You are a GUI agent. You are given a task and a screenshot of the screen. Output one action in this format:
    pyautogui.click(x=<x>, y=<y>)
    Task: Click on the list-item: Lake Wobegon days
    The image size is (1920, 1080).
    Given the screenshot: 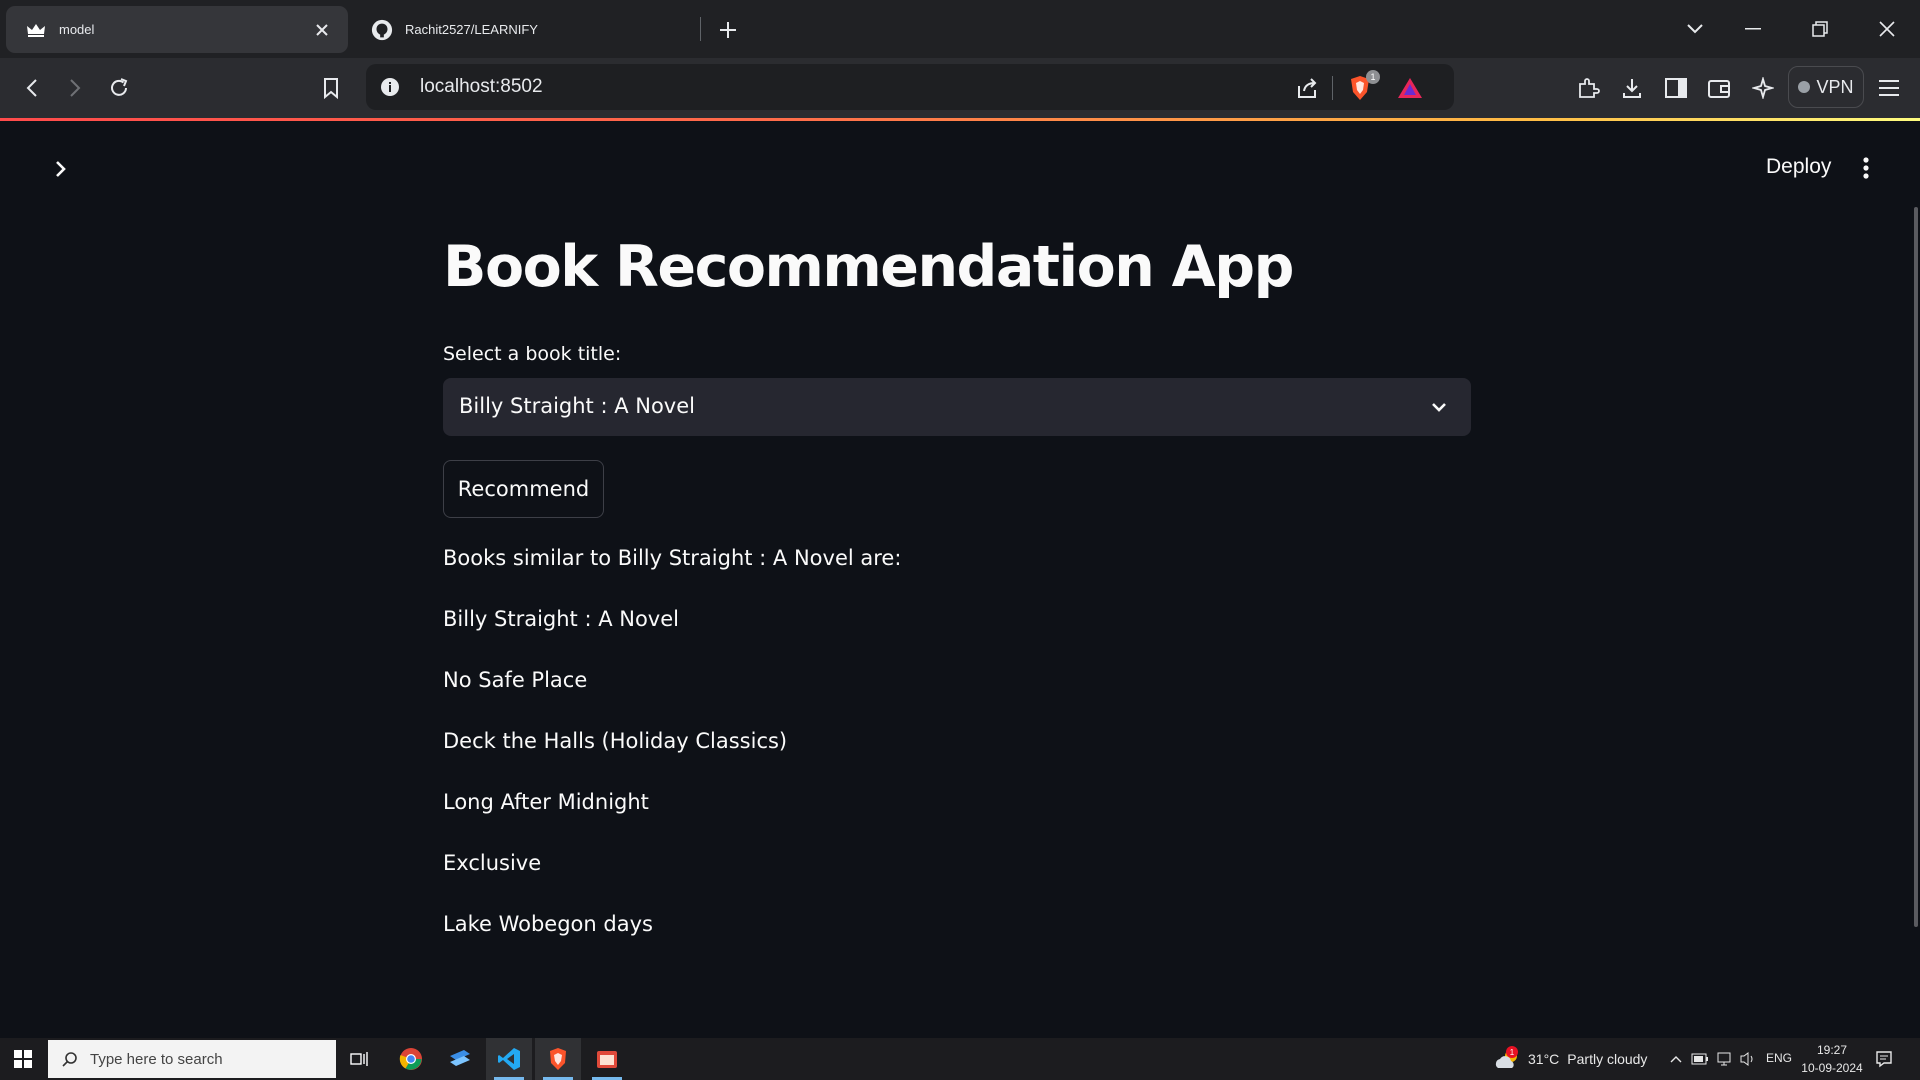 What is the action you would take?
    pyautogui.click(x=548, y=924)
    